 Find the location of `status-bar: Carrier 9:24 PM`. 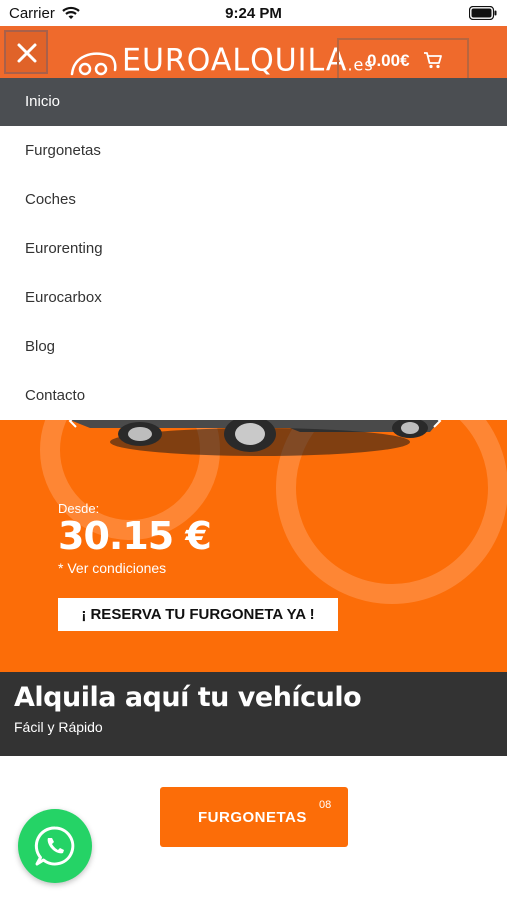

status-bar: Carrier 9:24 PM is located at coordinates (253, 13).